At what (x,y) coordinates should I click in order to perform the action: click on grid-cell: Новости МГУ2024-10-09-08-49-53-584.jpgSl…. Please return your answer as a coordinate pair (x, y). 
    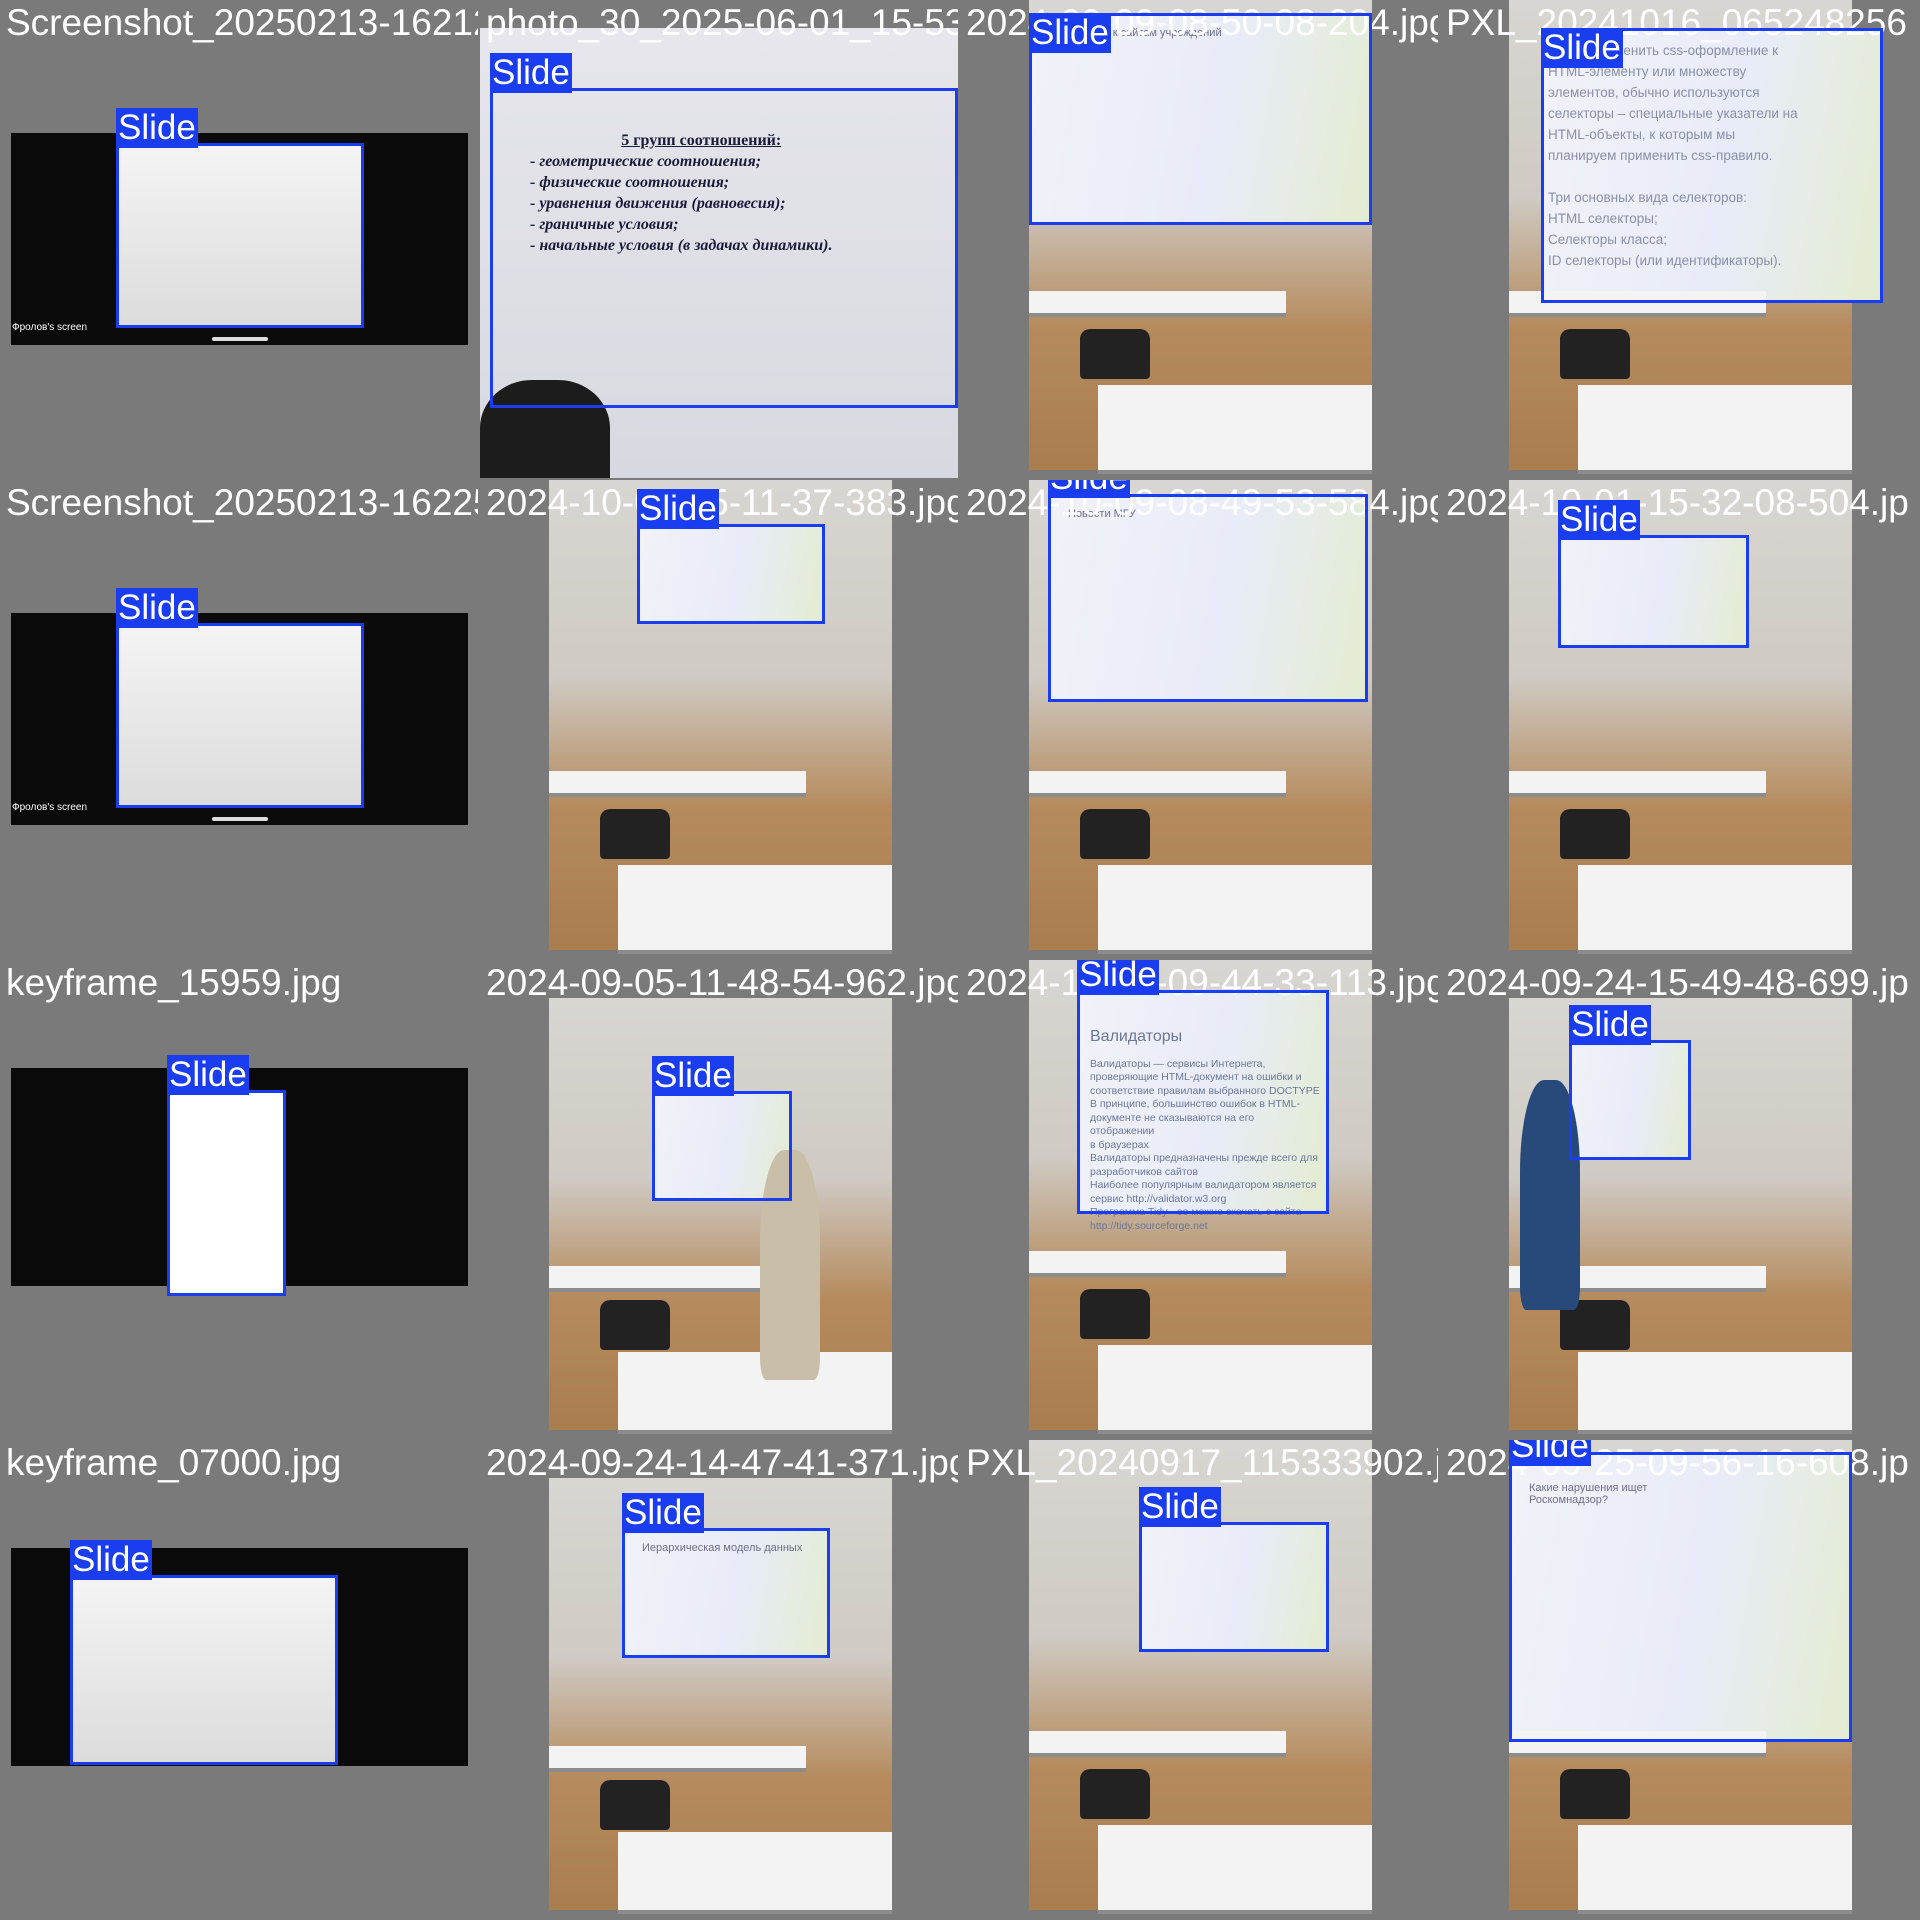
    Looking at the image, I should click on (1199, 719).